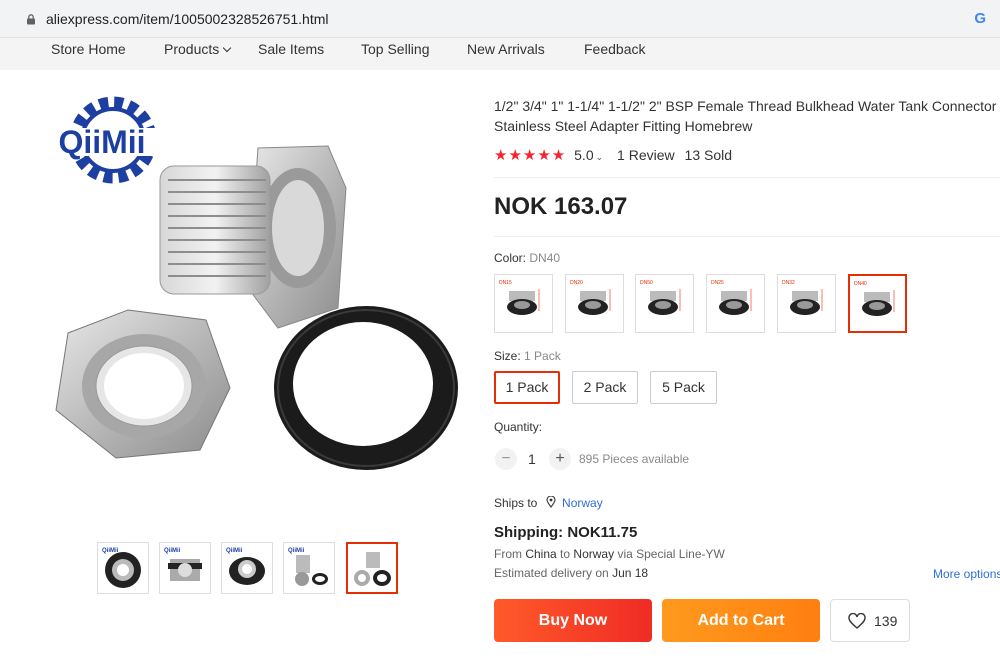  I want to click on shipping-cost: Shipping: NOK11.75, so click(566, 532).